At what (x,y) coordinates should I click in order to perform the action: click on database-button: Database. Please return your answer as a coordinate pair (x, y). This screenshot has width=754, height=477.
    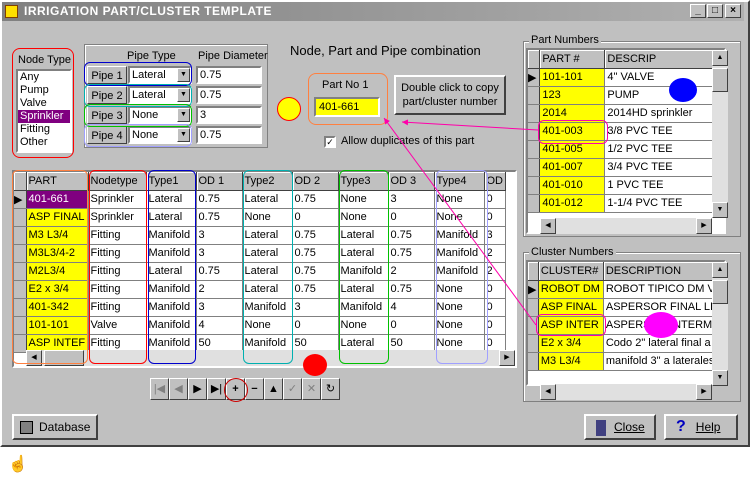
    Looking at the image, I should click on (55, 427).